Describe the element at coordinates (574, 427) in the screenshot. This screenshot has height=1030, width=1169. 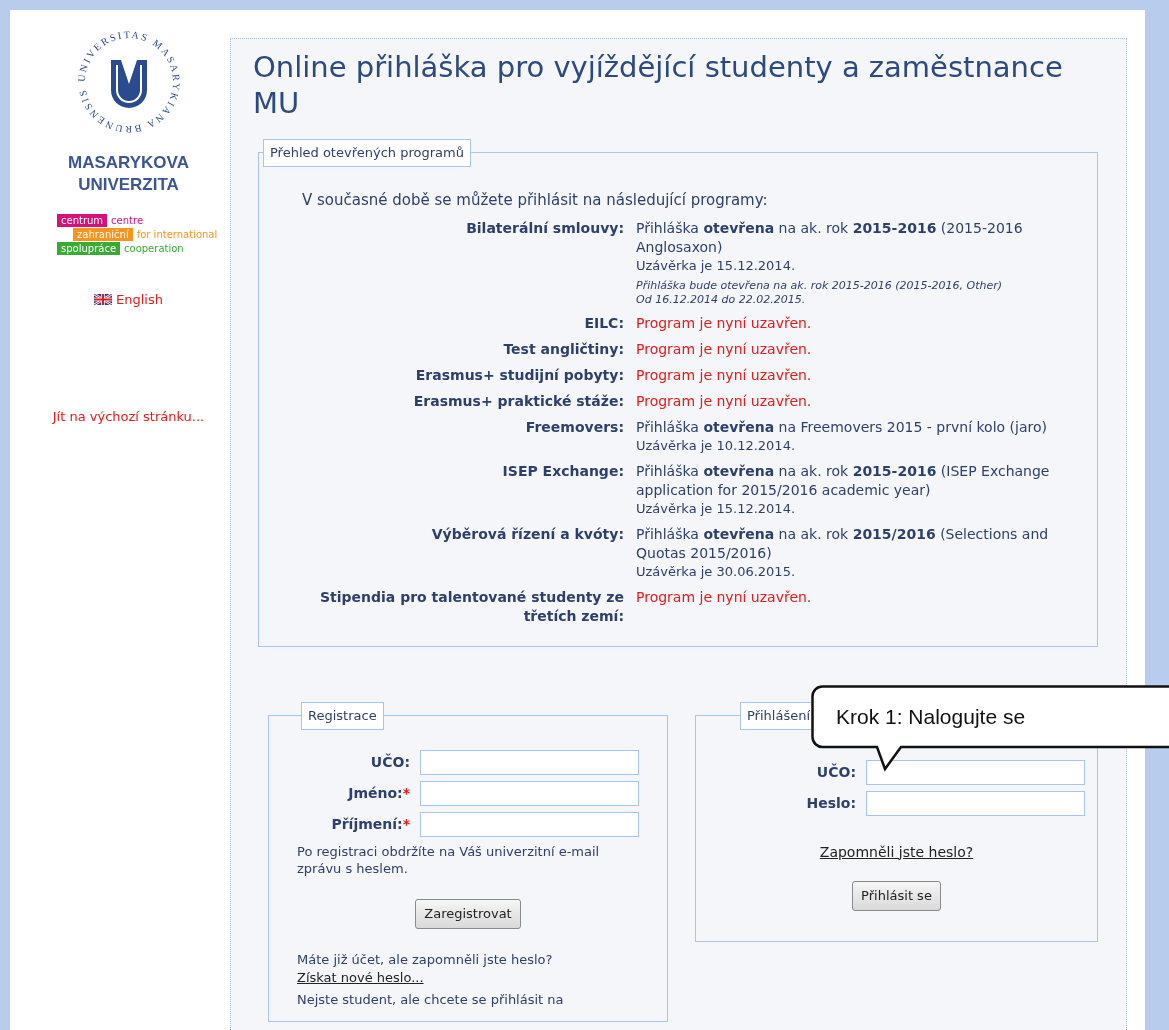
I see `program-name: Freemovers:` at that location.